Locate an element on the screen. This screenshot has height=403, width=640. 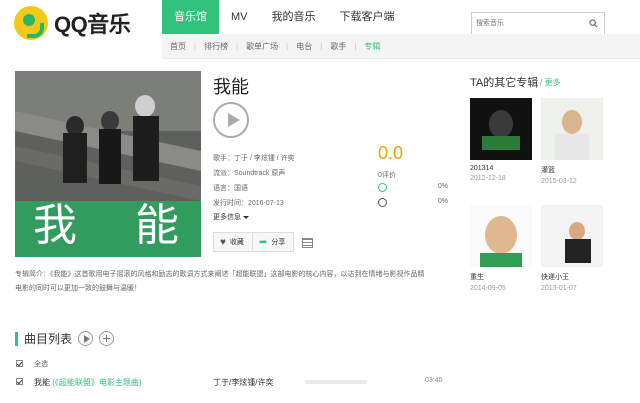
select-all-label: 全选 is located at coordinates (41, 364).